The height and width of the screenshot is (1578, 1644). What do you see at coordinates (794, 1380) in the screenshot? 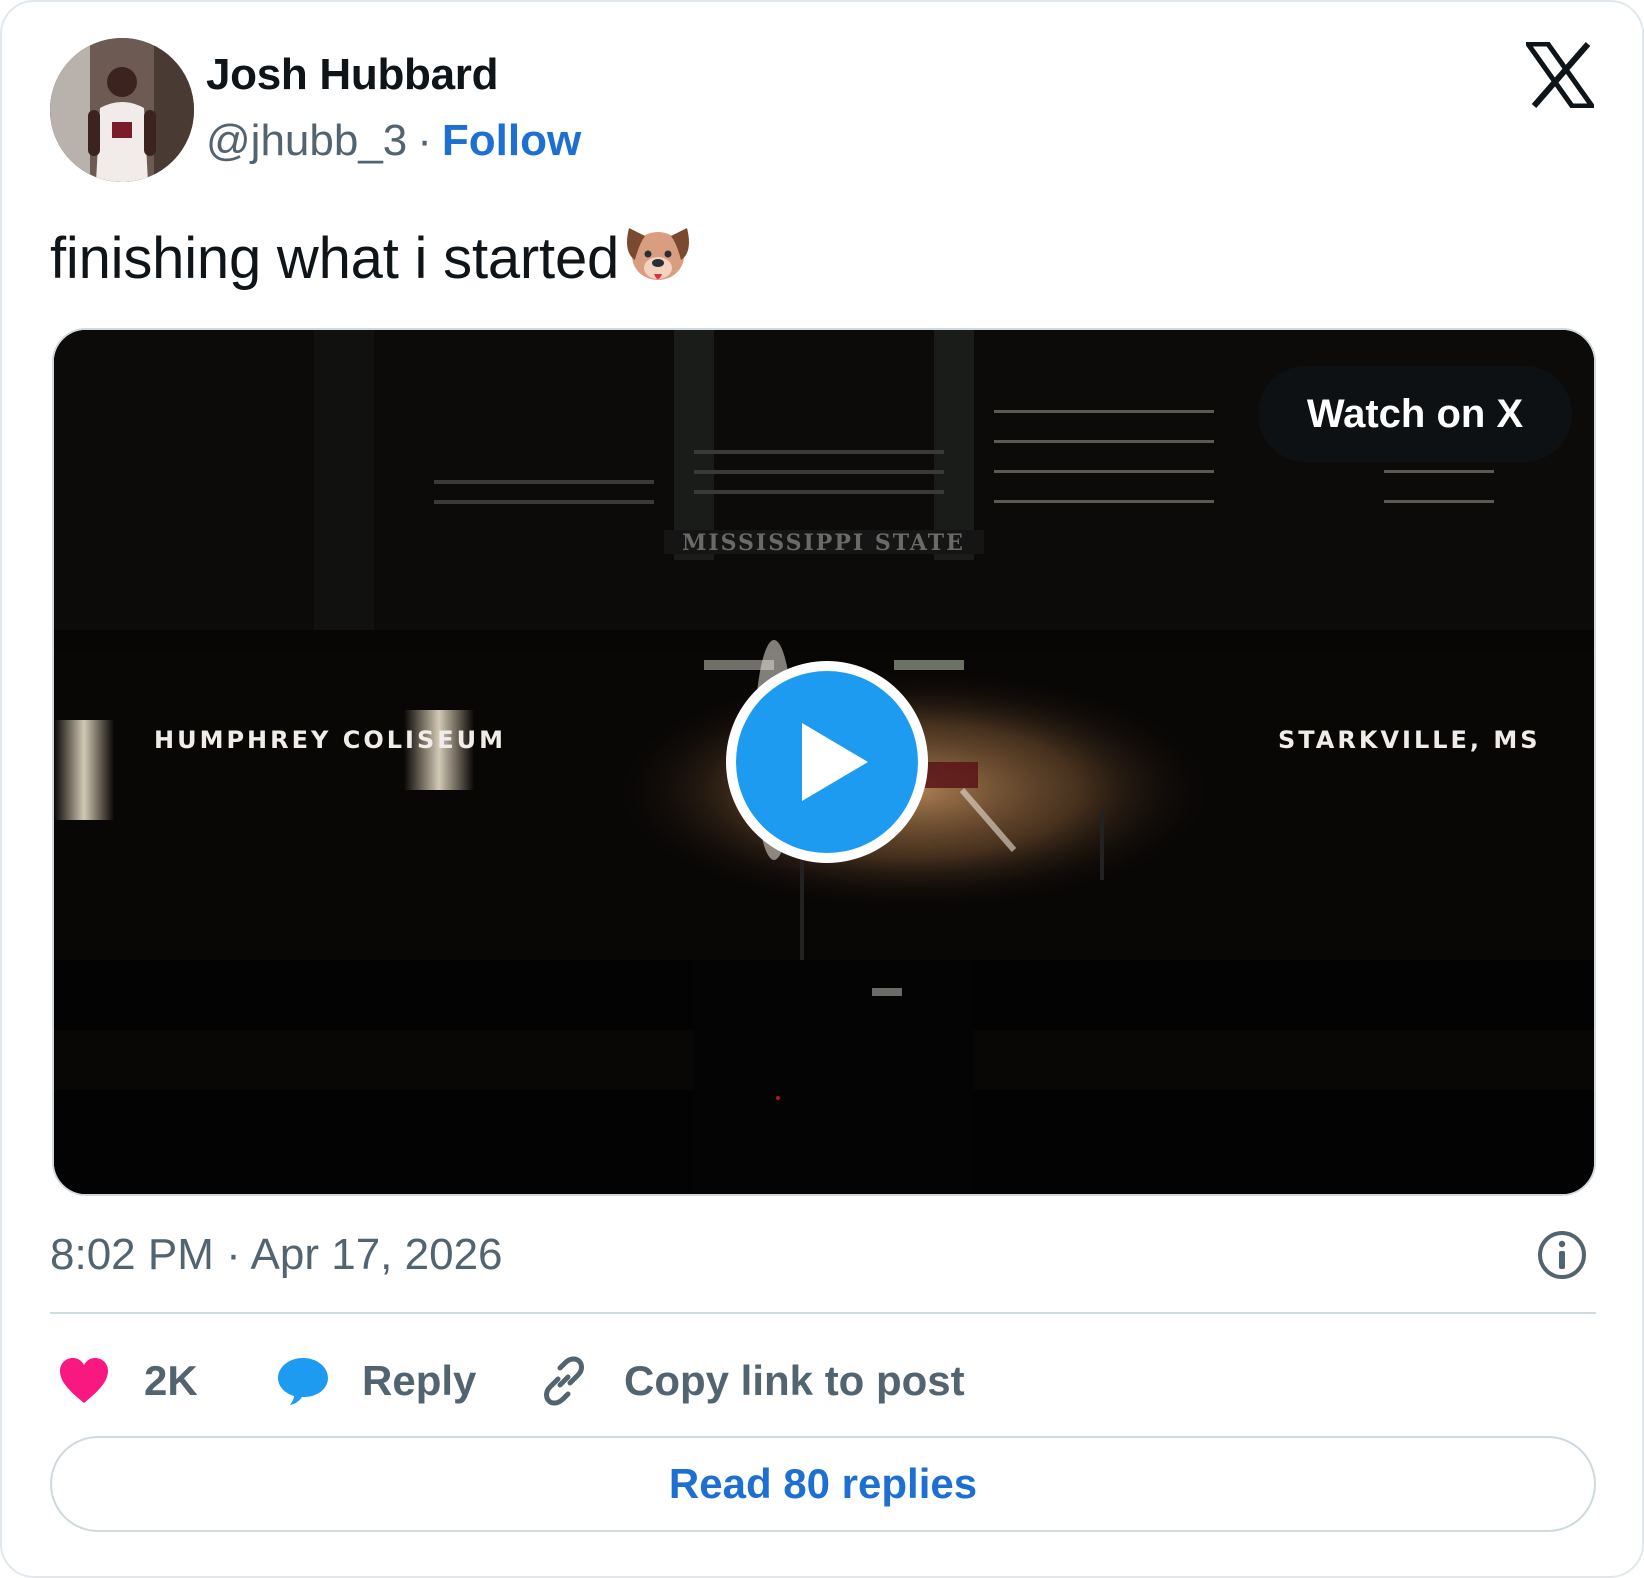
I see `copy-link-label: Copy link to post` at bounding box center [794, 1380].